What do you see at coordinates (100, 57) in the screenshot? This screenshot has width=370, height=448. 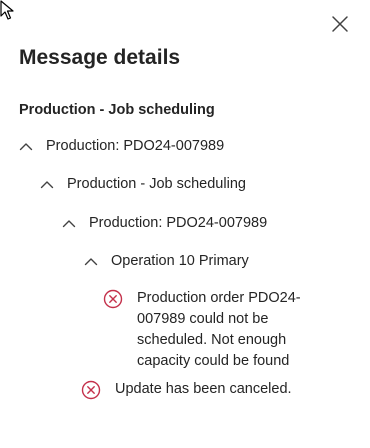 I see `panel-title: Message details` at bounding box center [100, 57].